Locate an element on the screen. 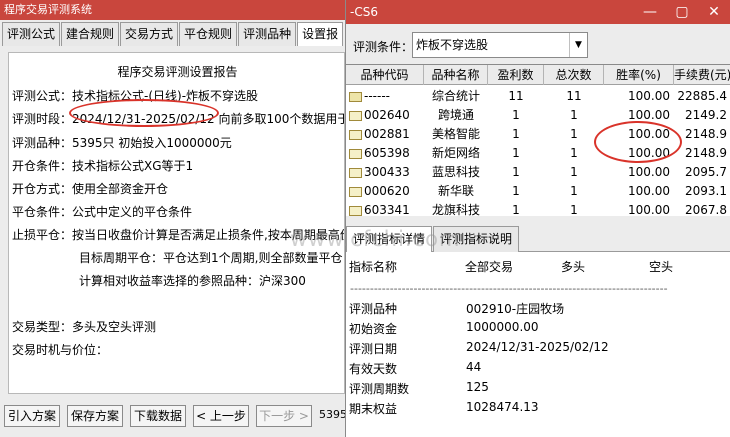  detail-label: 评测品种 is located at coordinates (373, 309).